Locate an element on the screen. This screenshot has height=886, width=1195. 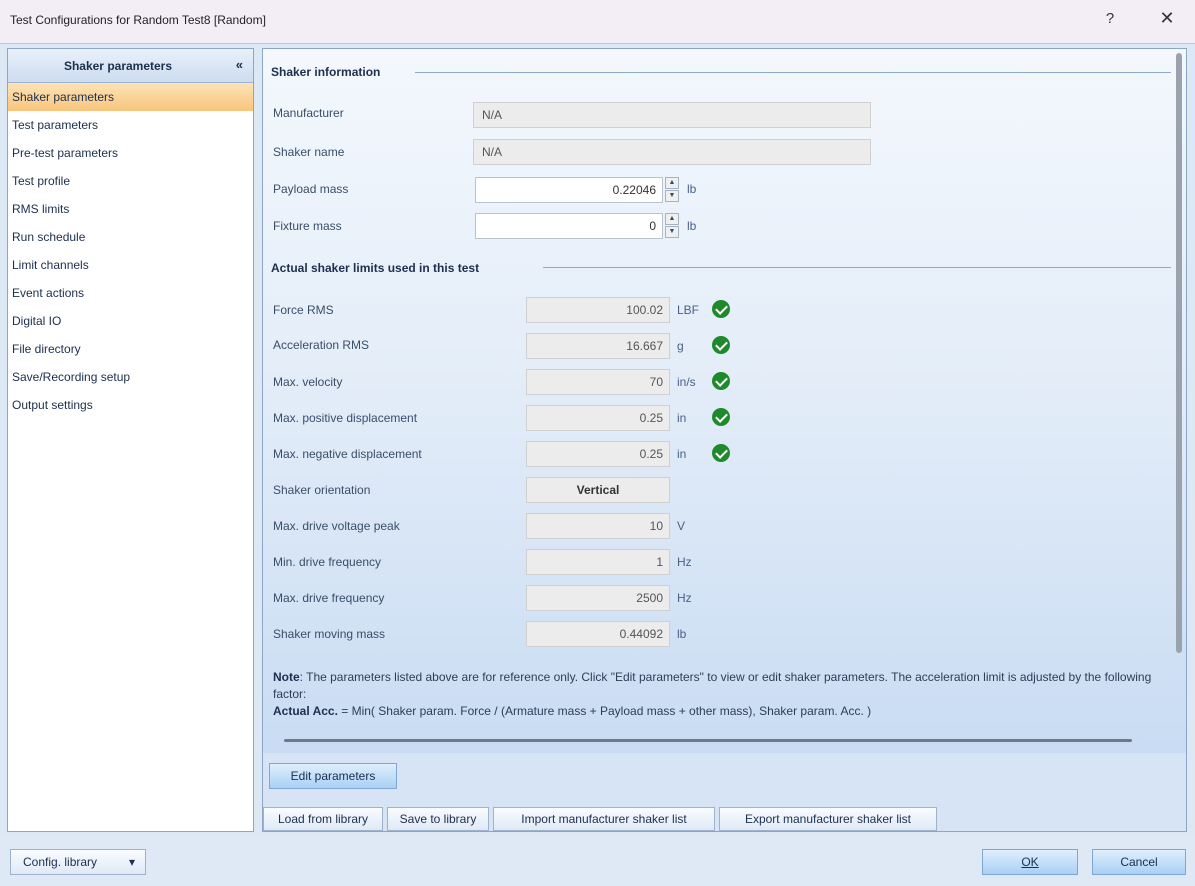
manufacturer-field: N/A is located at coordinates (672, 115).